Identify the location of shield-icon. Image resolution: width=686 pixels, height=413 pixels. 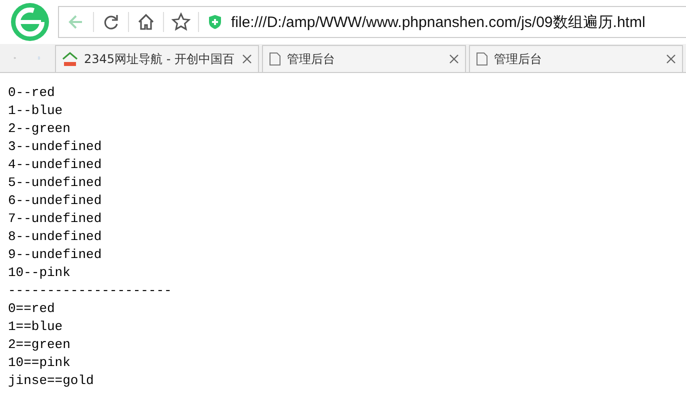
(215, 22).